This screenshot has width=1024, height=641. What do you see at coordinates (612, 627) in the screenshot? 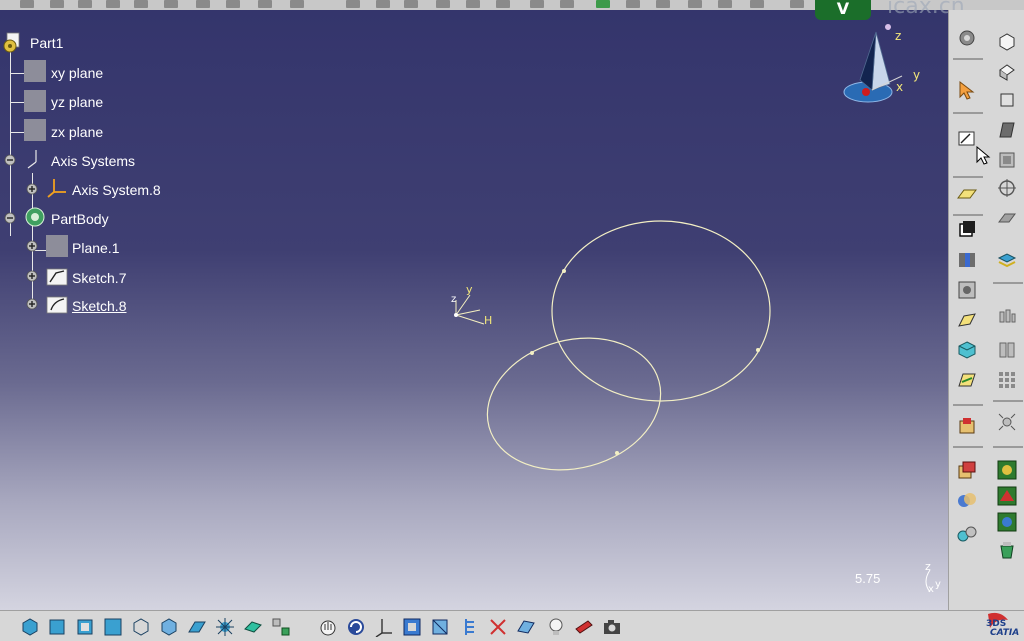
I see `camera-icon` at bounding box center [612, 627].